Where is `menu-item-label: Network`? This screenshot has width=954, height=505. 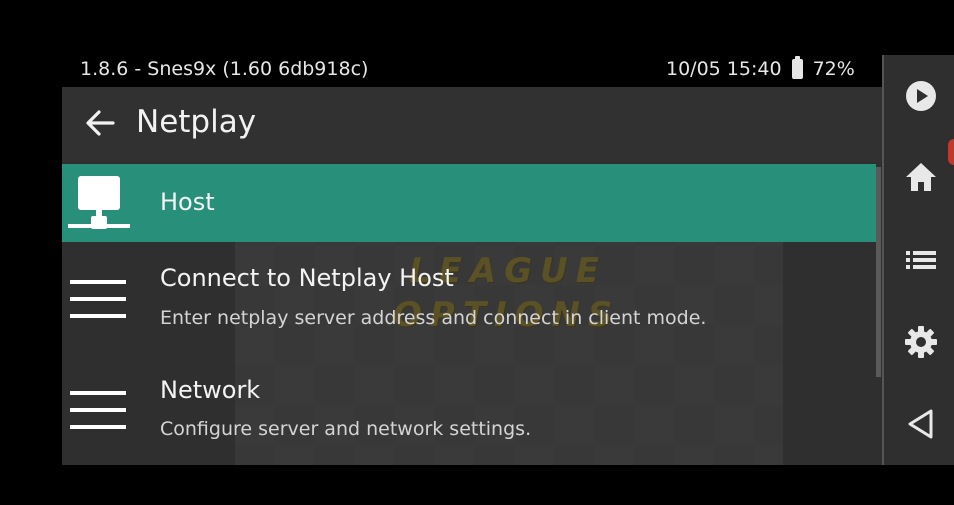
menu-item-label: Network is located at coordinates (210, 390).